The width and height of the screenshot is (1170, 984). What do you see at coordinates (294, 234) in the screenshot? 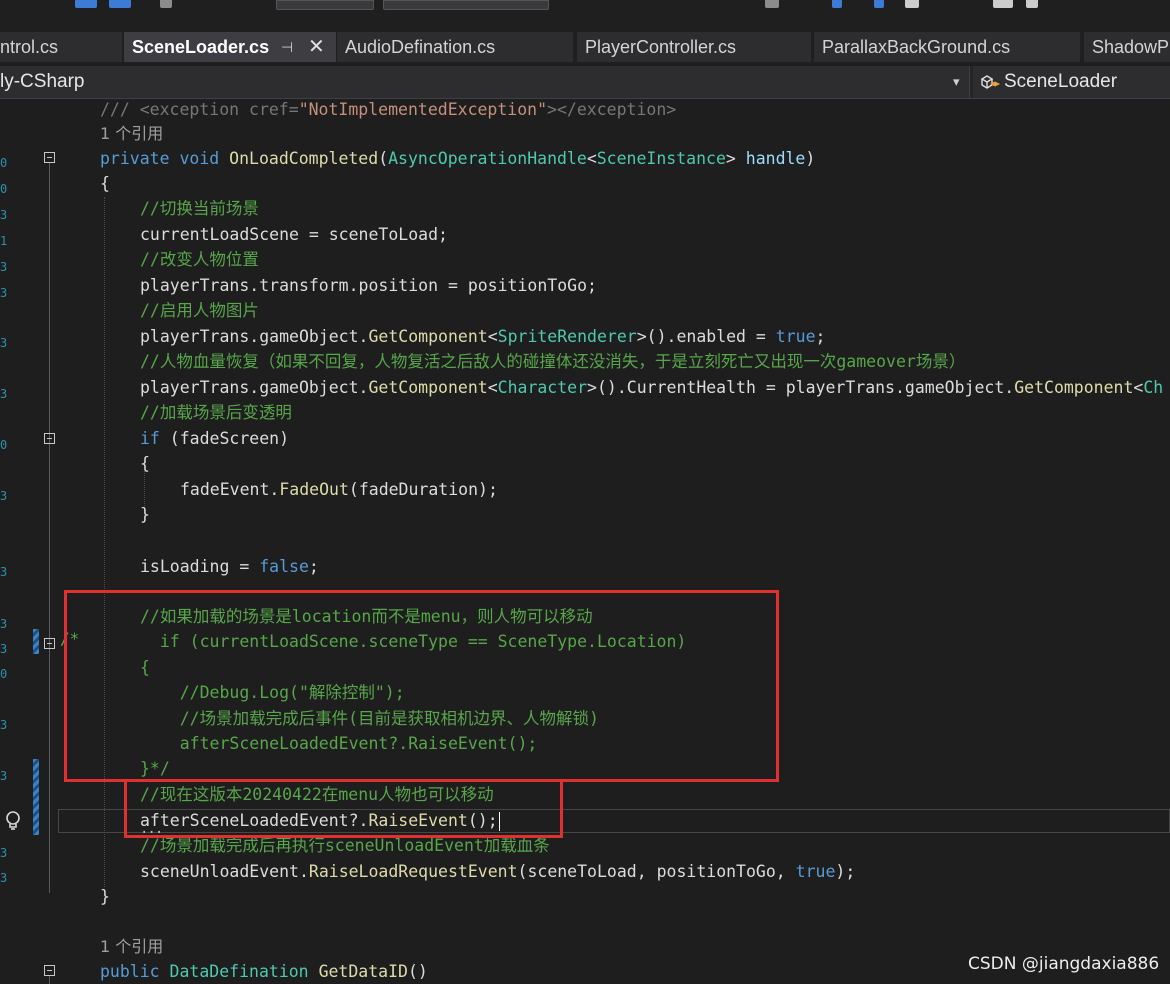
I see `code-line: currentLoadScene = sceneToLoad;` at bounding box center [294, 234].